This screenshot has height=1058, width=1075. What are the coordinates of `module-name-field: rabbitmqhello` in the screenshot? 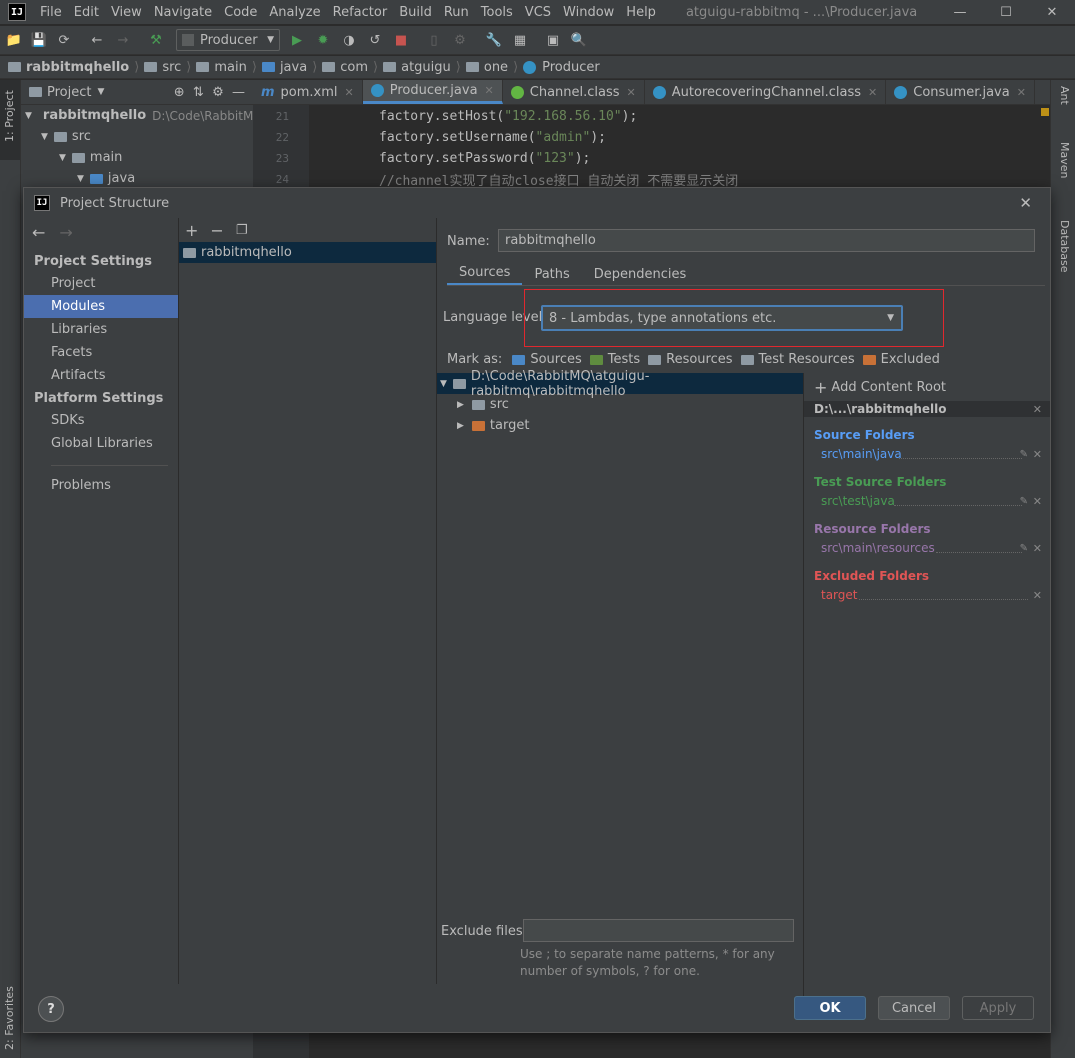 It's located at (766, 240).